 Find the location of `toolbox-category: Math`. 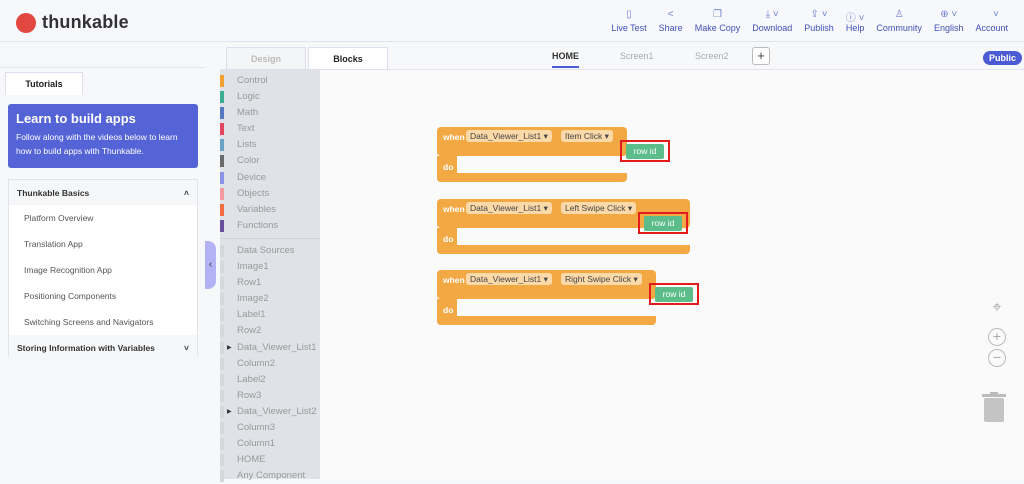

toolbox-category: Math is located at coordinates (270, 113).